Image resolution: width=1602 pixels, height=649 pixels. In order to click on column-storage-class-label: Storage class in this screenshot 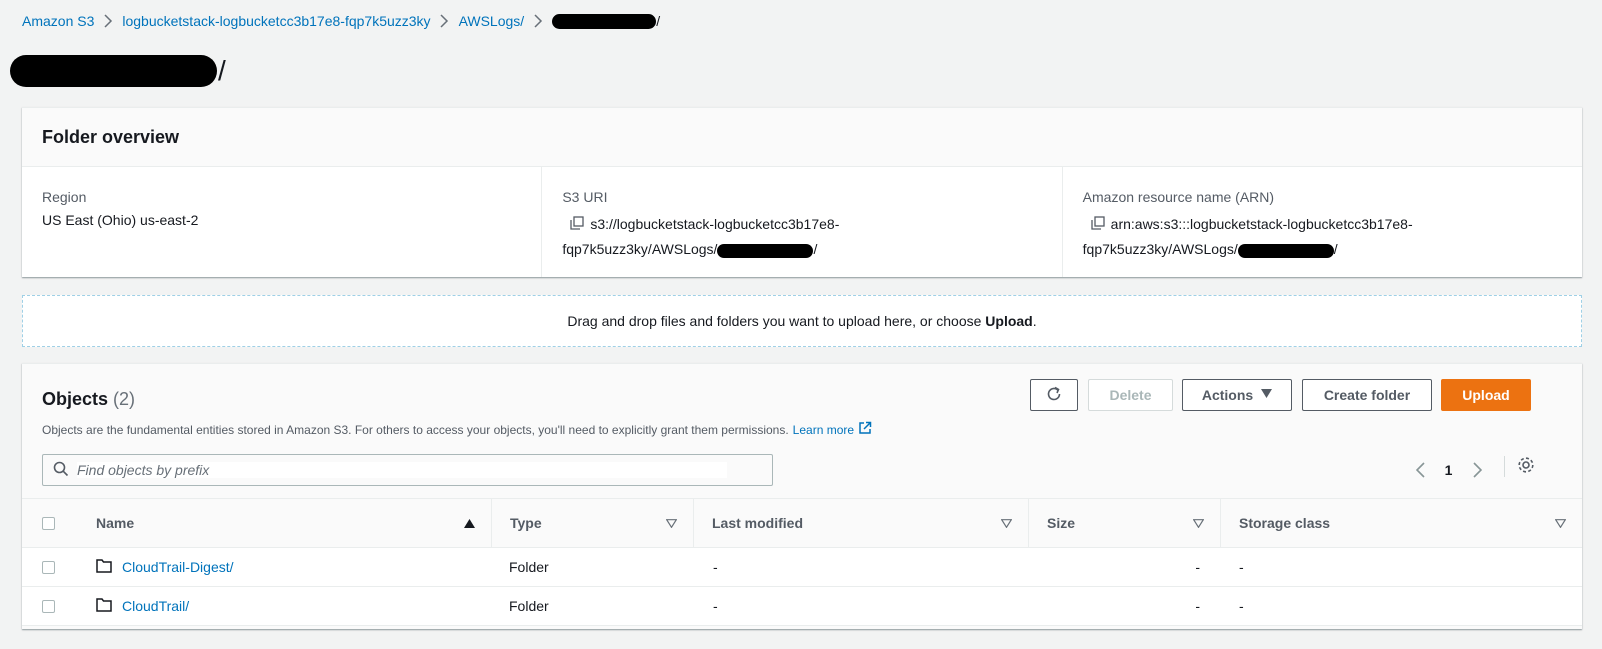, I will do `click(1285, 523)`.